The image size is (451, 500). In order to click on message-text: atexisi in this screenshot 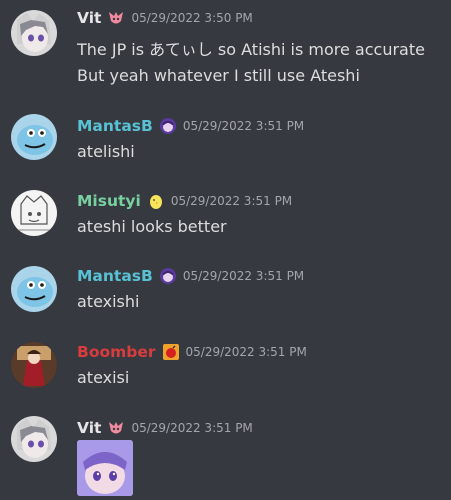, I will do `click(103, 377)`.